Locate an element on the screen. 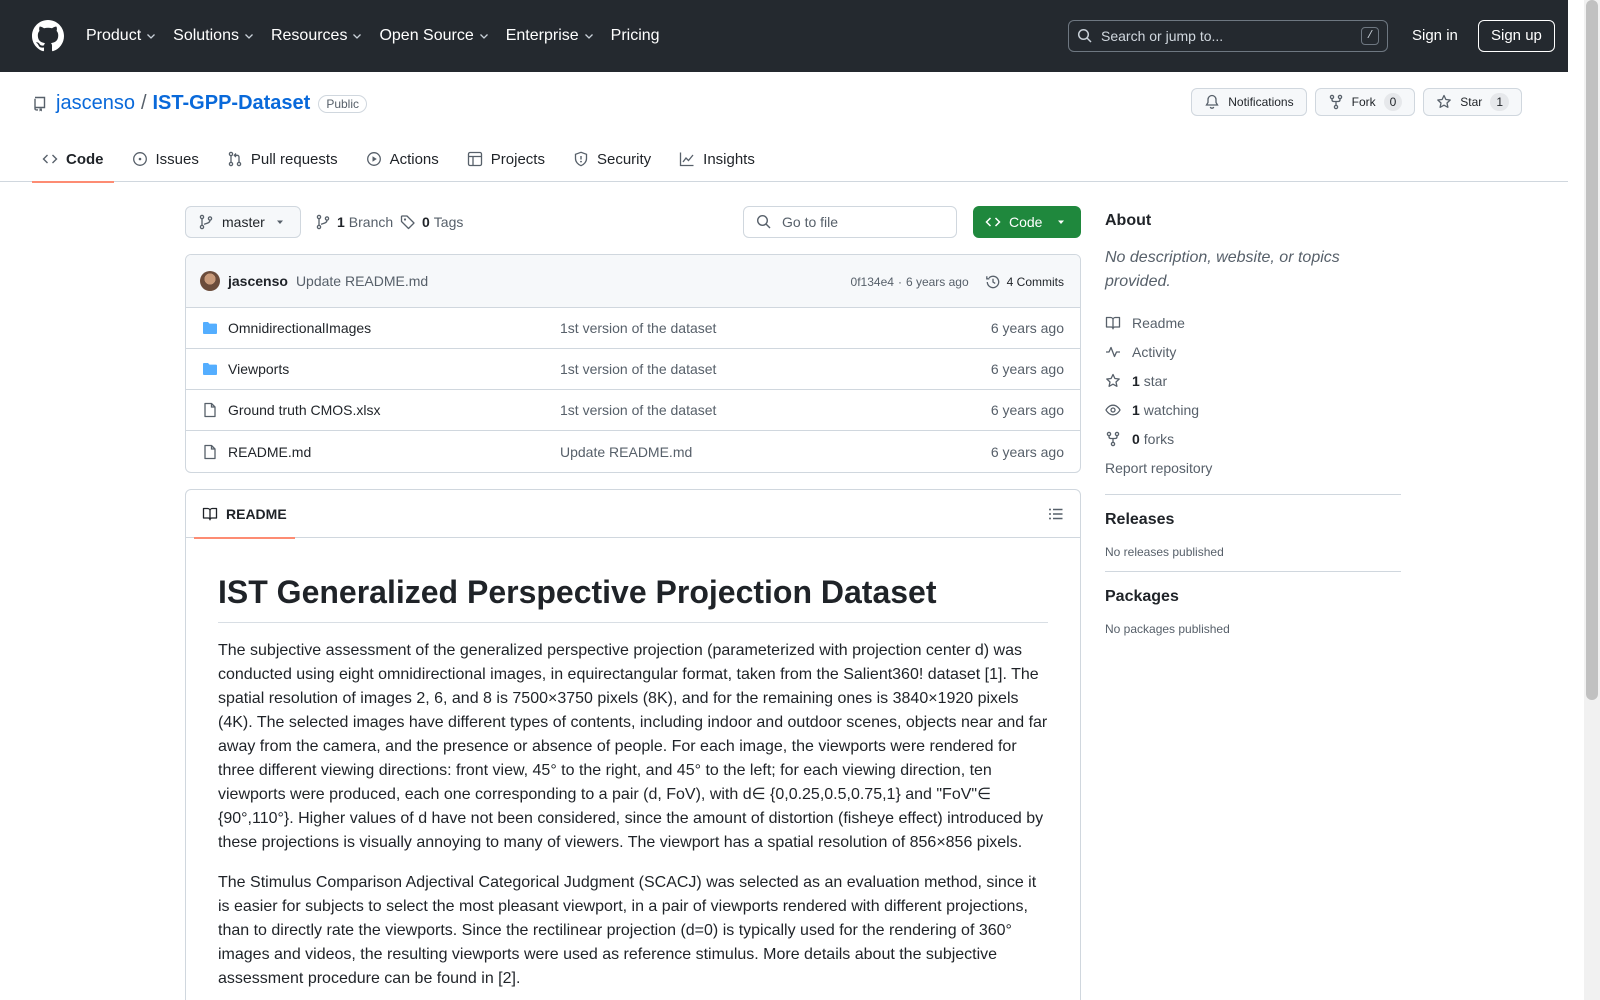 Image resolution: width=1600 pixels, height=1000 pixels. file-name-link: OmnidirectionalImages is located at coordinates (393, 328).